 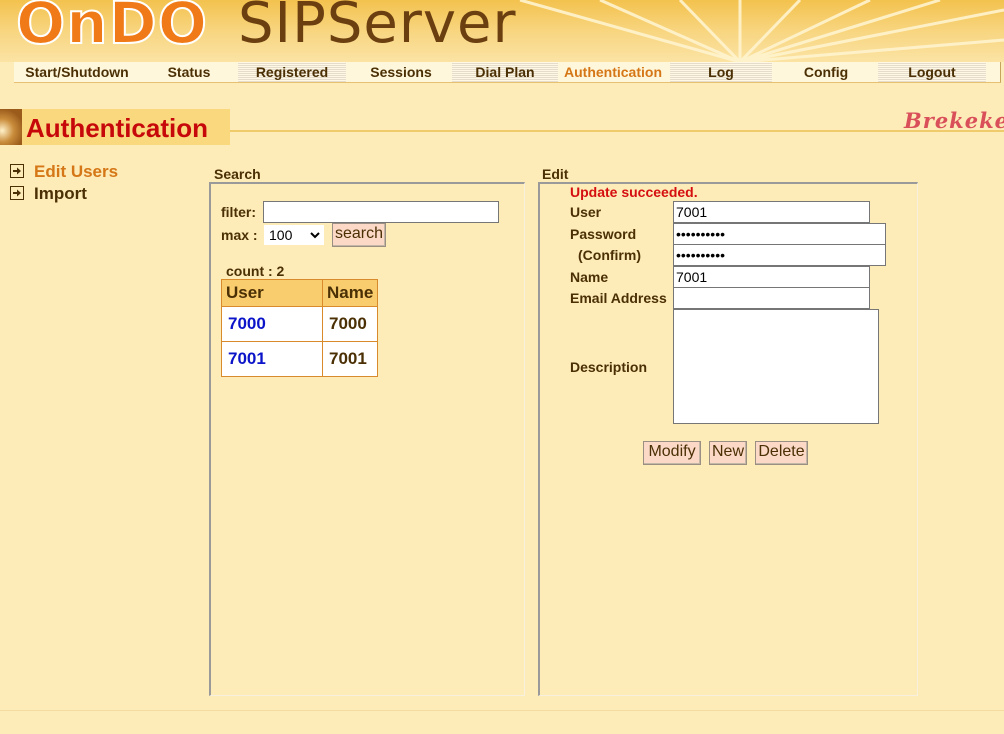 What do you see at coordinates (721, 72) in the screenshot?
I see `nav-log: Log` at bounding box center [721, 72].